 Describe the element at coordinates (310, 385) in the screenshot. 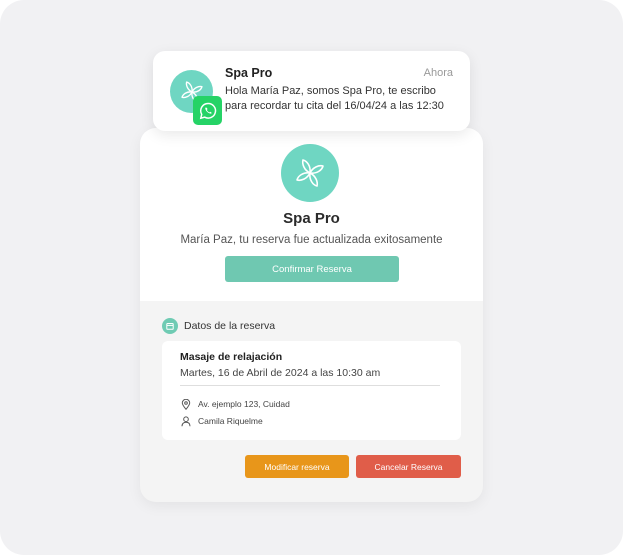

I see `divider` at that location.